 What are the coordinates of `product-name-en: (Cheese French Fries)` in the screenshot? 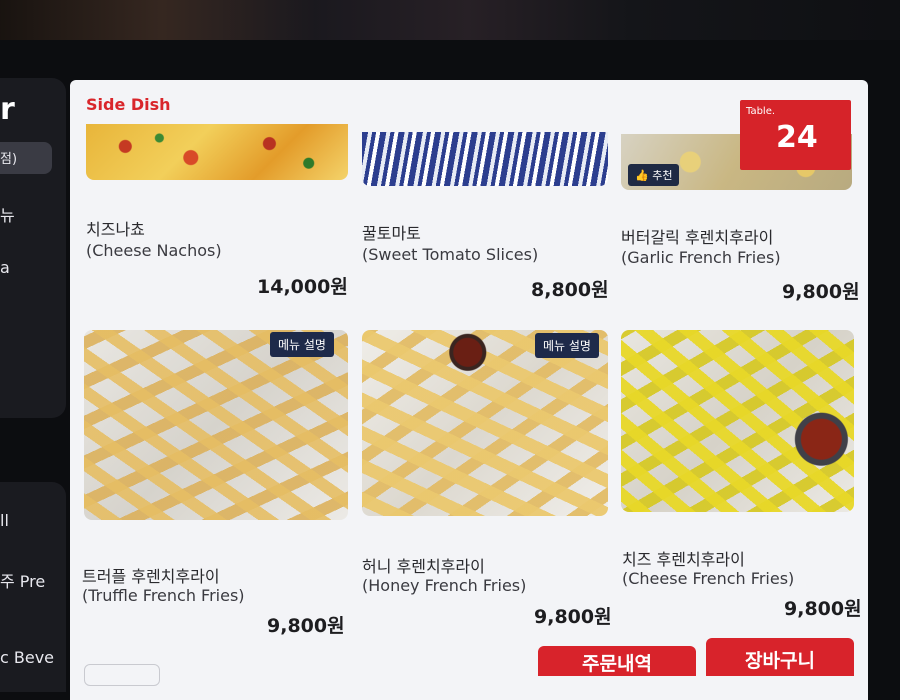 It's located at (708, 578).